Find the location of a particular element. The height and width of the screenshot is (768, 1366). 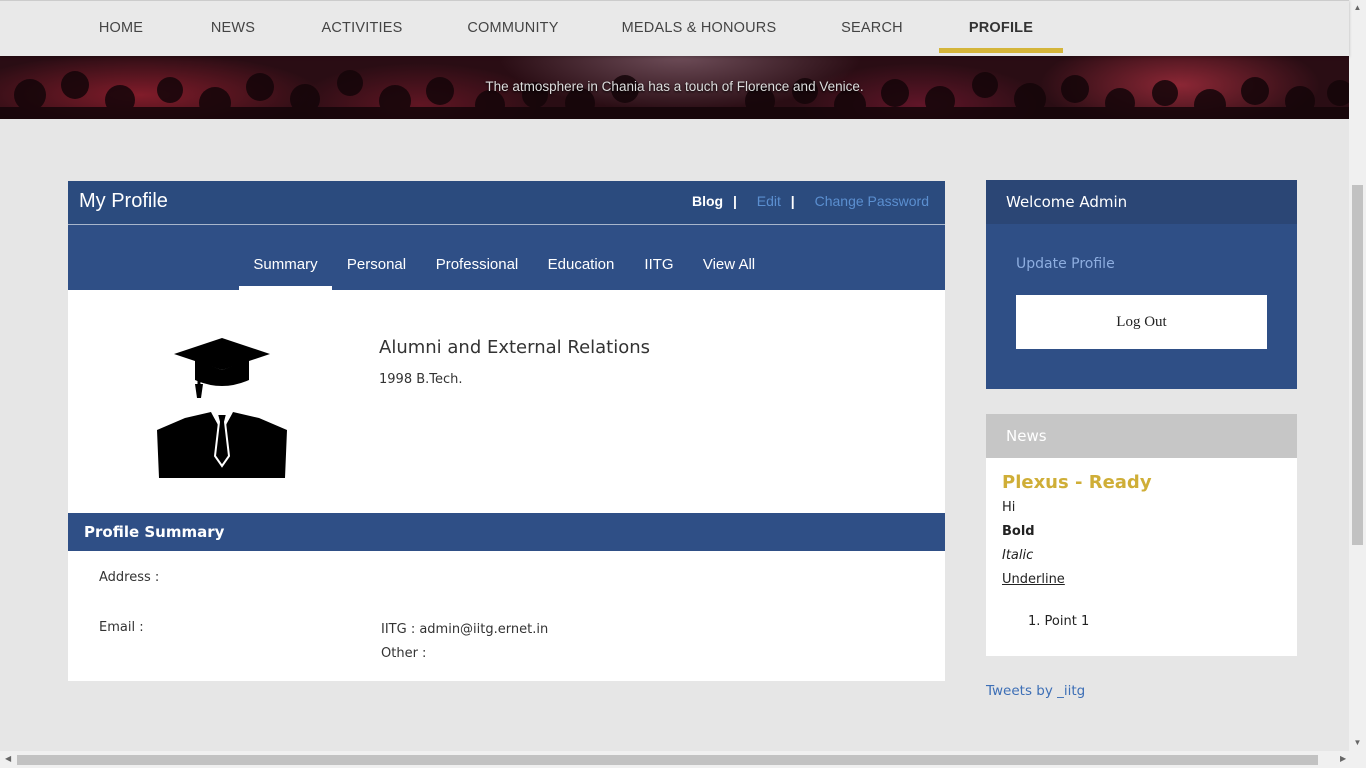

tweets-link: Tweets by _iitg is located at coordinates (1035, 691).